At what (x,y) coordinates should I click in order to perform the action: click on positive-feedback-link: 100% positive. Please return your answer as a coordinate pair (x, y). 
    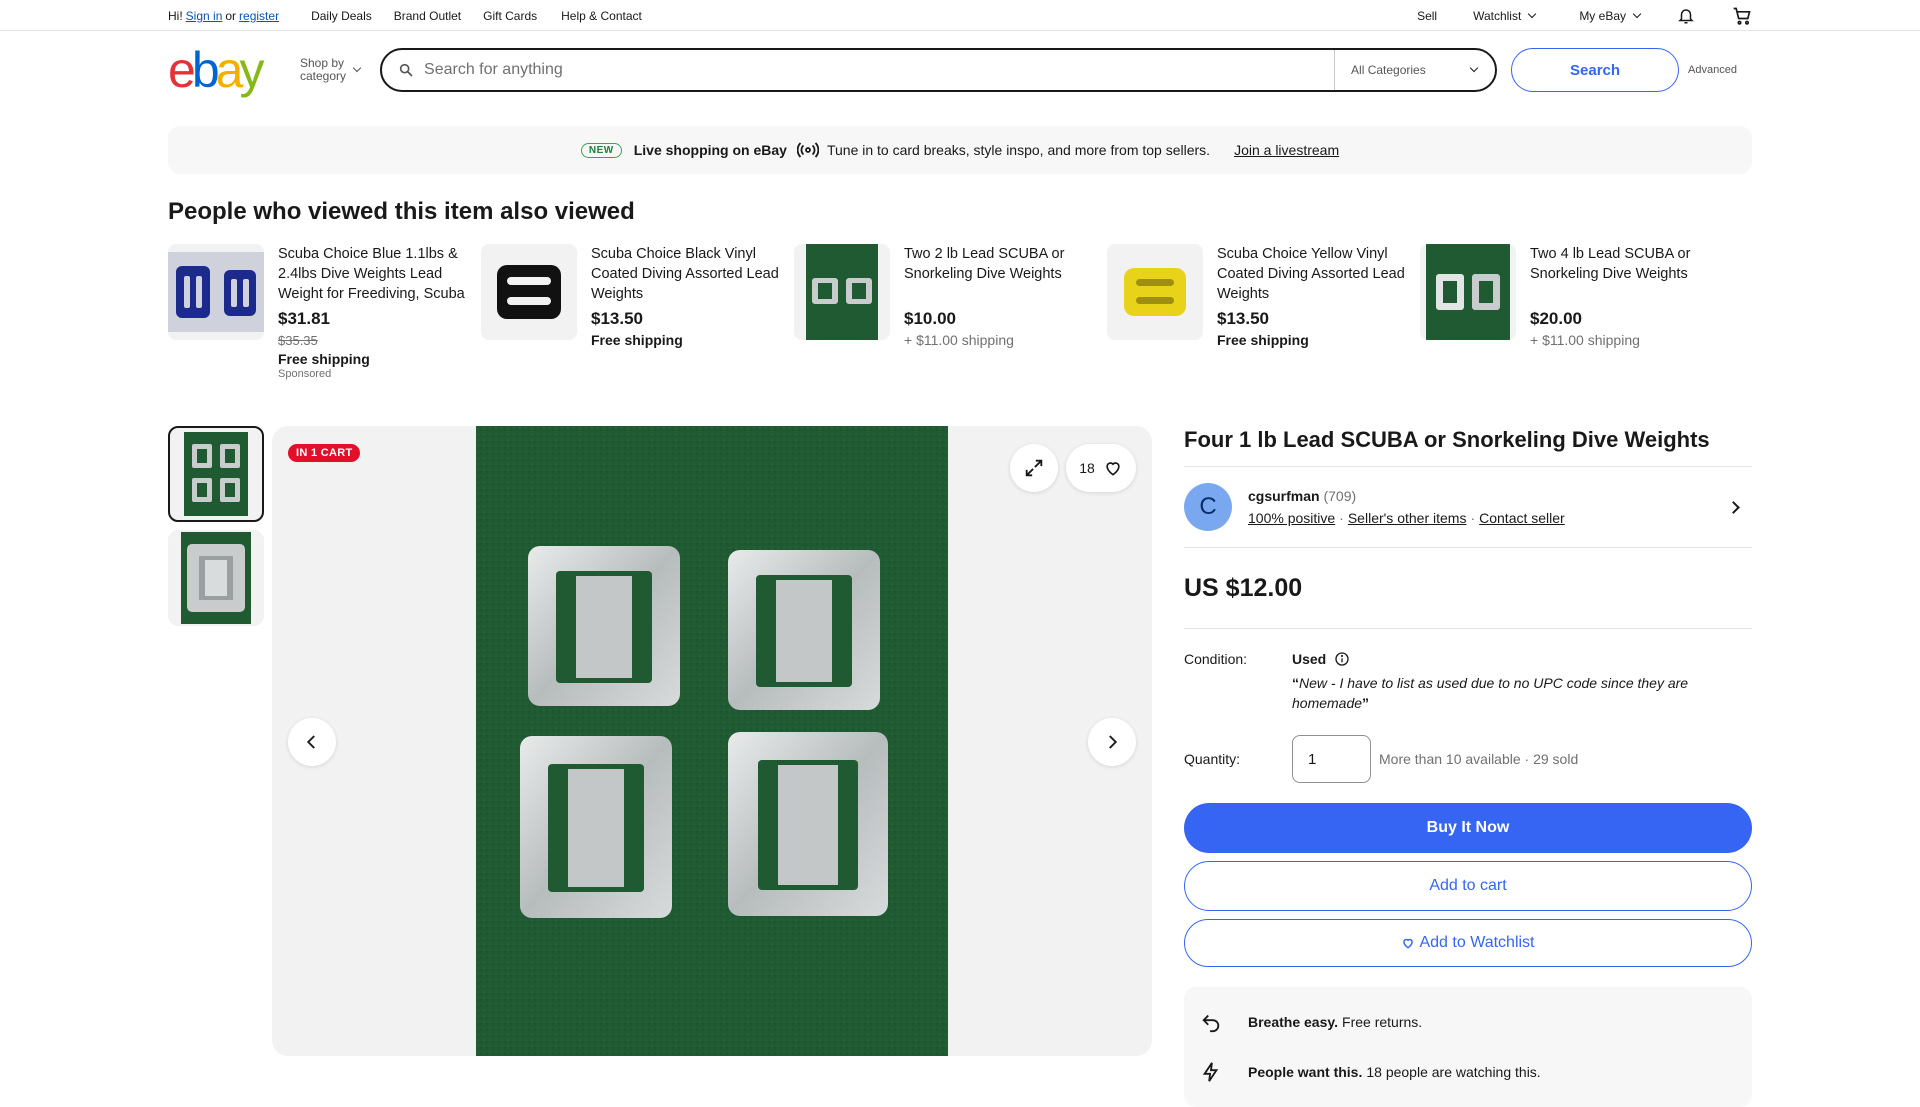
    Looking at the image, I should click on (1291, 518).